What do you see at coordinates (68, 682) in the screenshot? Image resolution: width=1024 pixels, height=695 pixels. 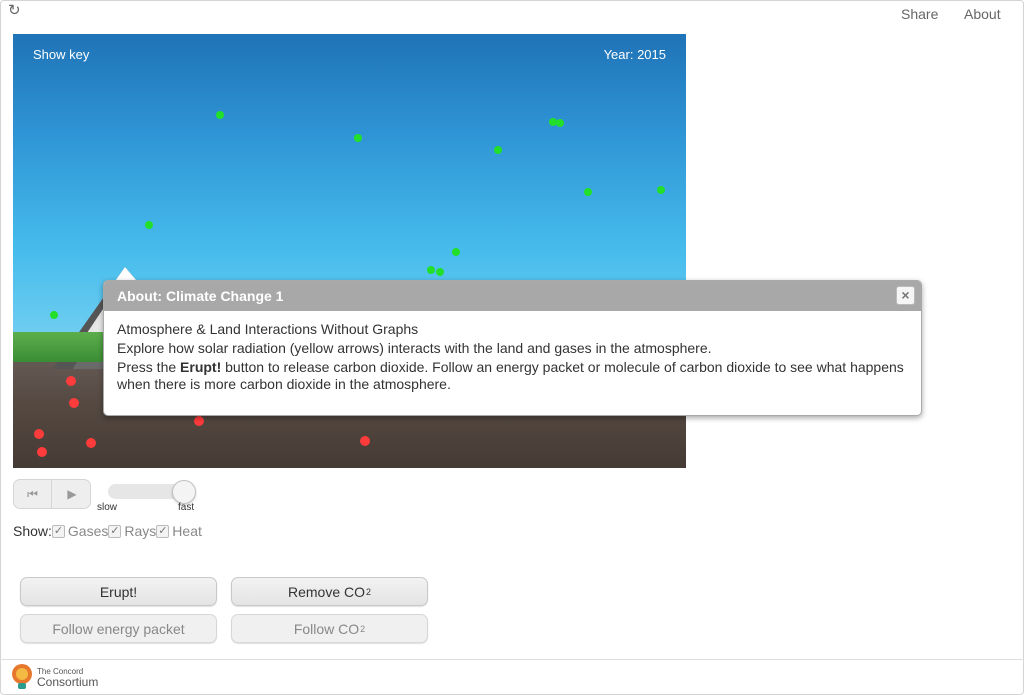 I see `logo-line2: Consortium` at bounding box center [68, 682].